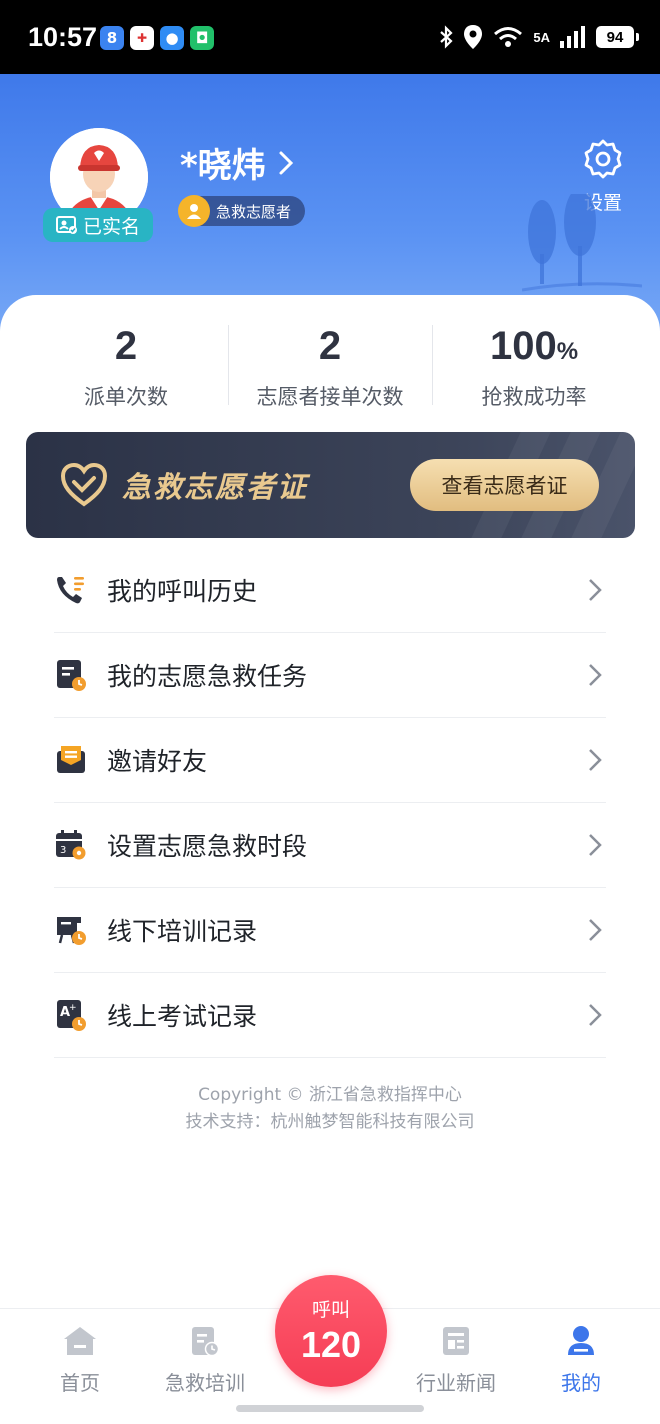 Image resolution: width=660 pixels, height=1424 pixels. What do you see at coordinates (215, 487) in the screenshot?
I see `volunteer-card-title: 急救志愿者证` at bounding box center [215, 487].